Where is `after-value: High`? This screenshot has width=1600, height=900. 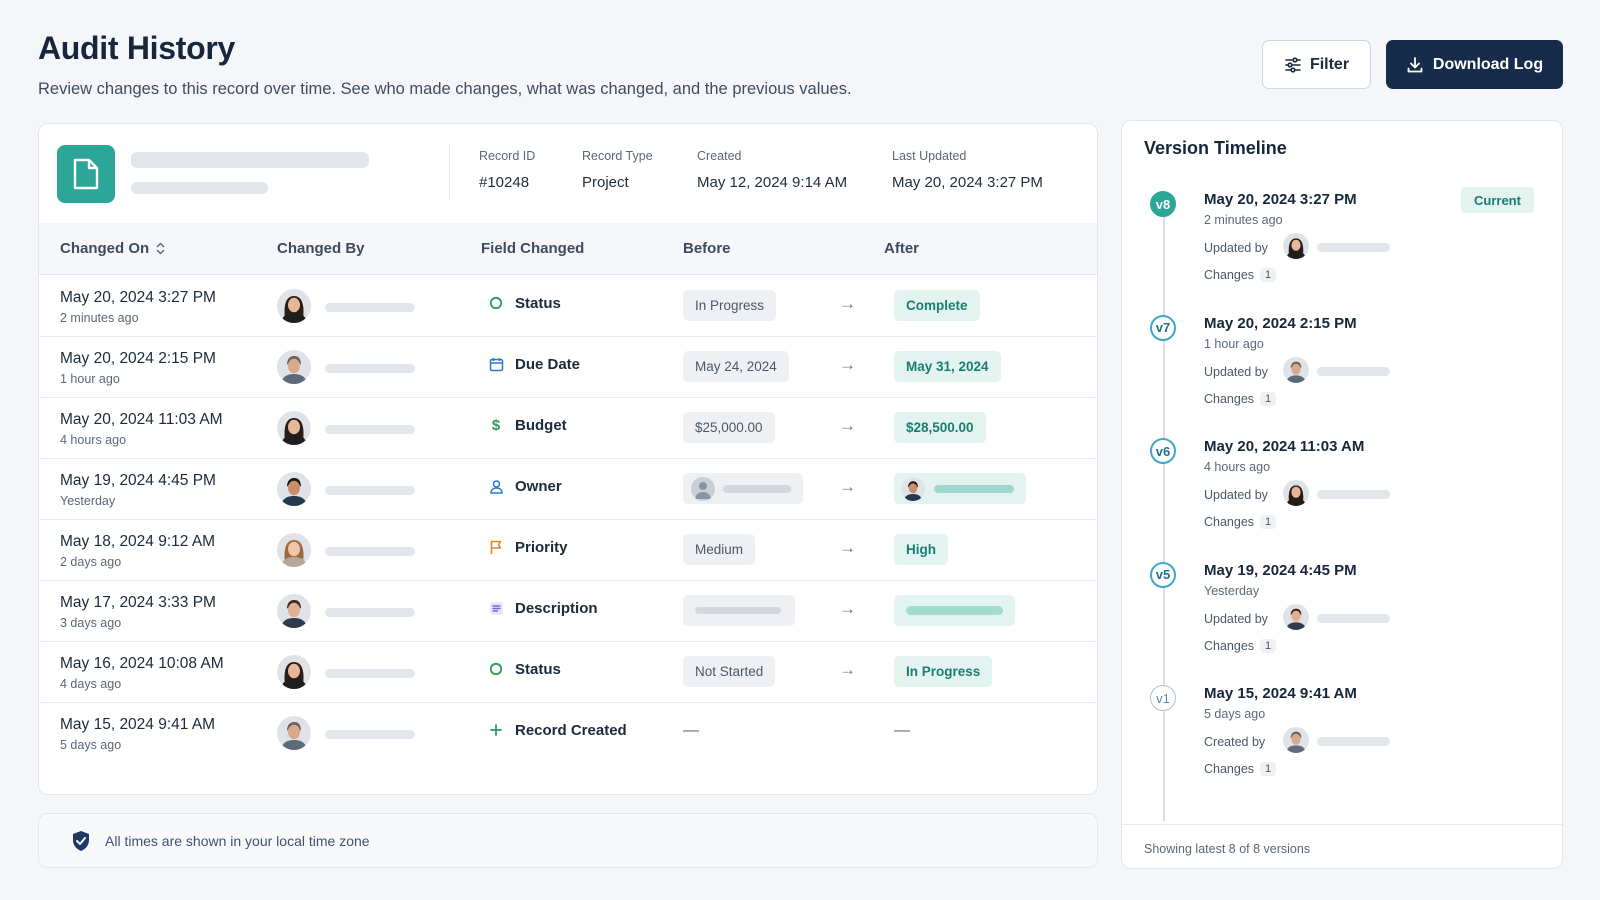
after-value: High is located at coordinates (921, 549).